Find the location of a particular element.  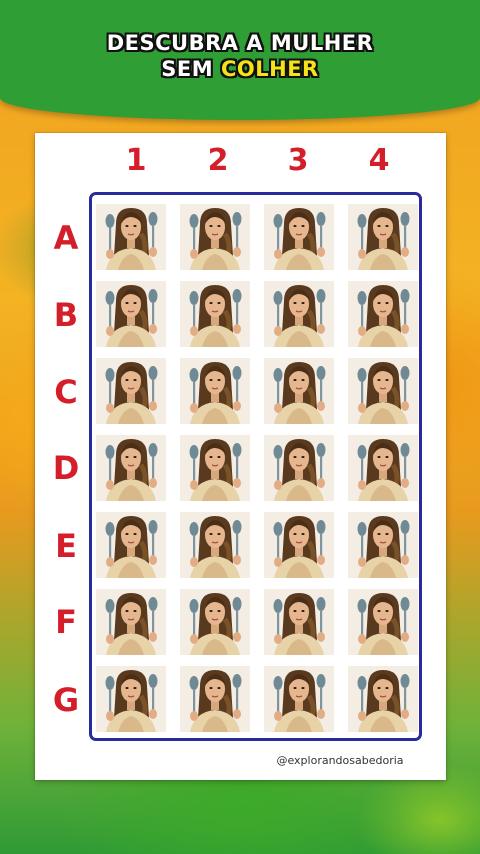

title-line-1: DESCUBRA A MULHER is located at coordinates (240, 43).